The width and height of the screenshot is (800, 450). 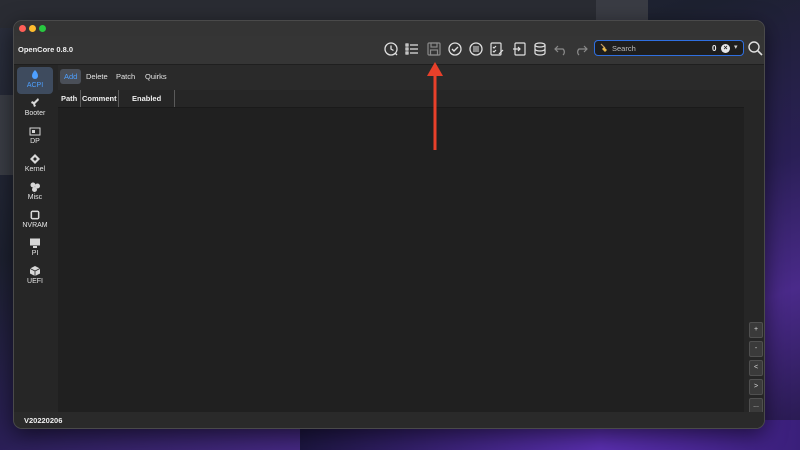 What do you see at coordinates (624, 48) in the screenshot?
I see `search-input: Search` at bounding box center [624, 48].